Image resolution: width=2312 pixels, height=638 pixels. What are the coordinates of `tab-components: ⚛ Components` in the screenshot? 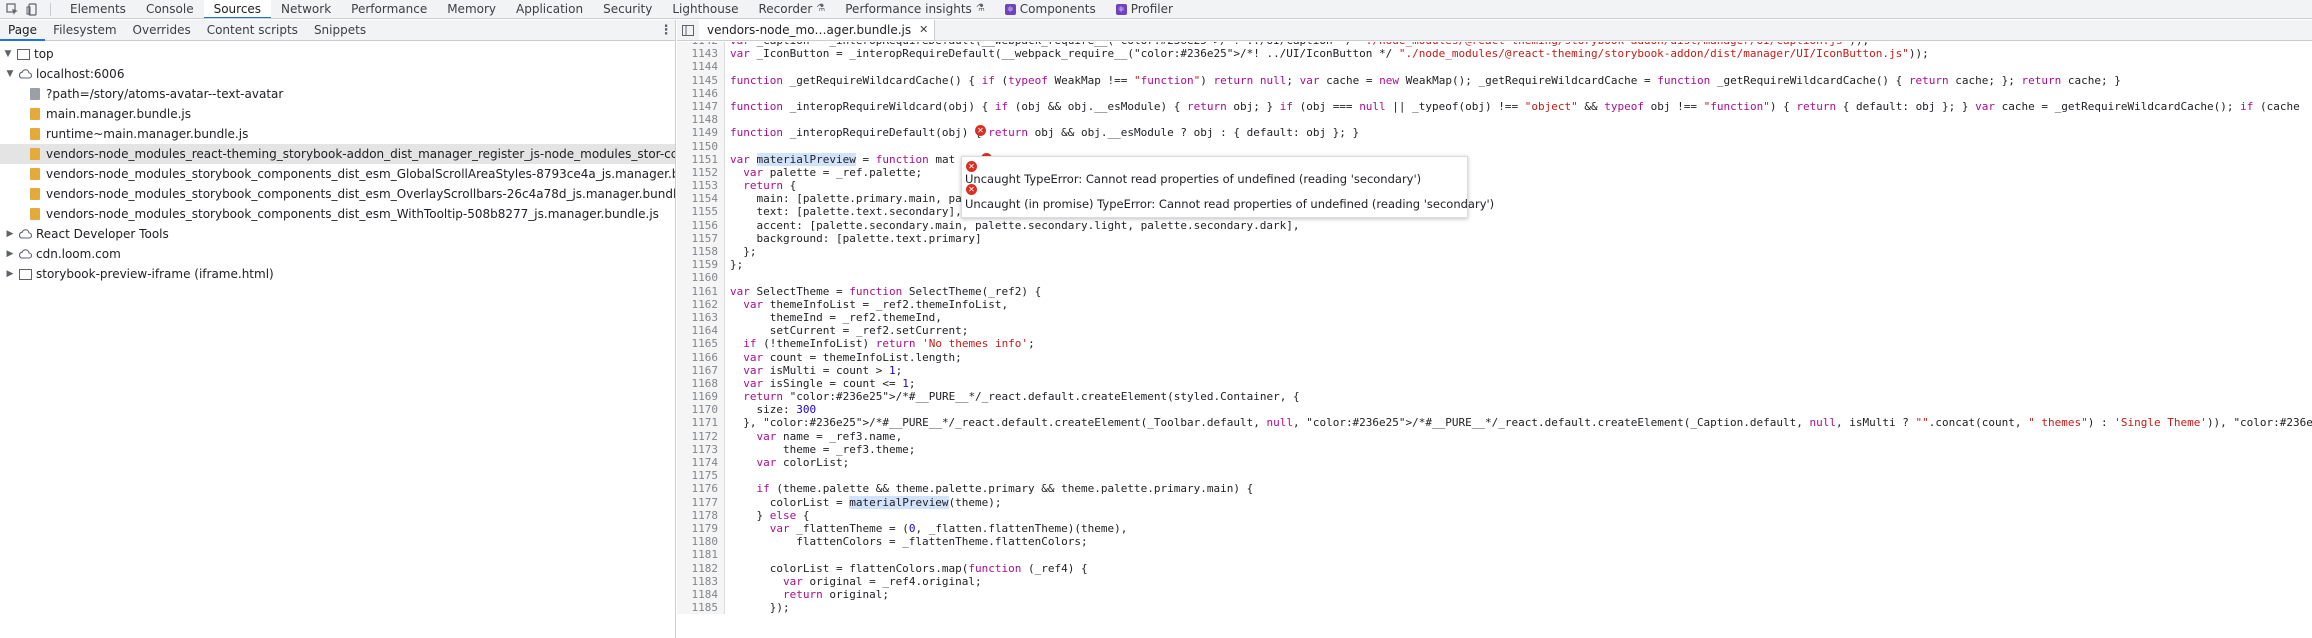 It's located at (1050, 9).